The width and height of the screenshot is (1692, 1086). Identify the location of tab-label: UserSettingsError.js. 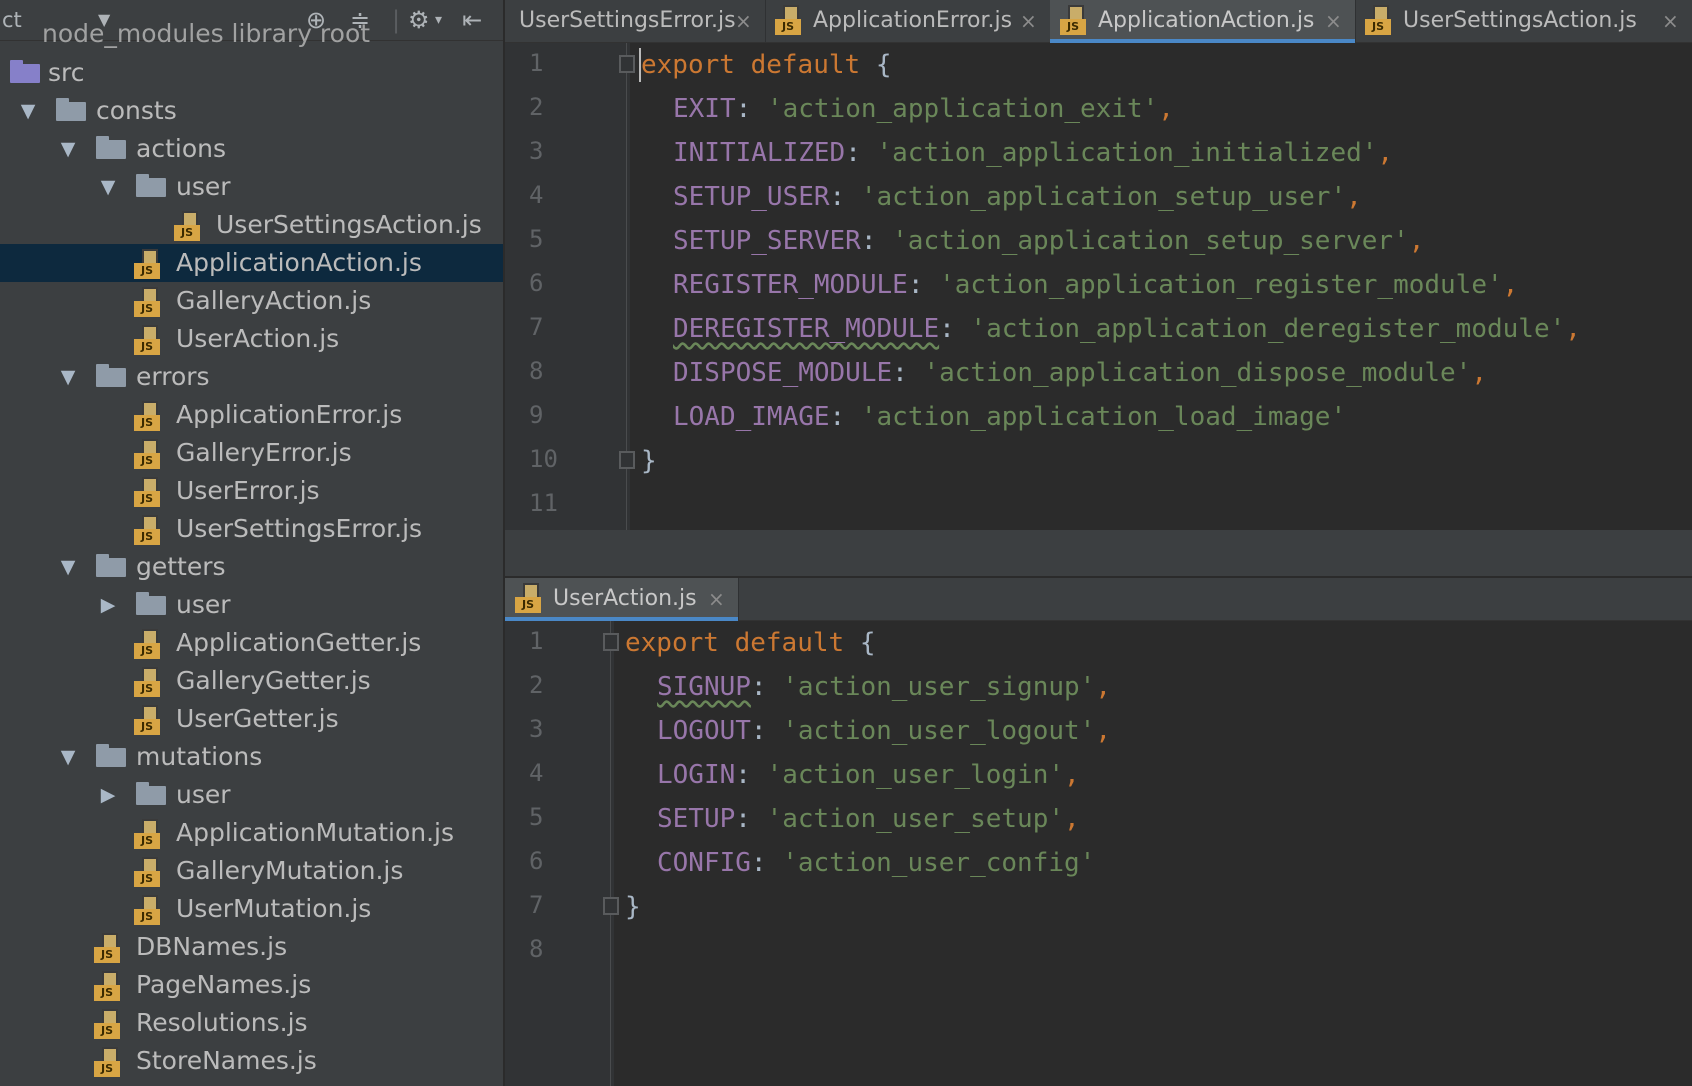
(627, 20).